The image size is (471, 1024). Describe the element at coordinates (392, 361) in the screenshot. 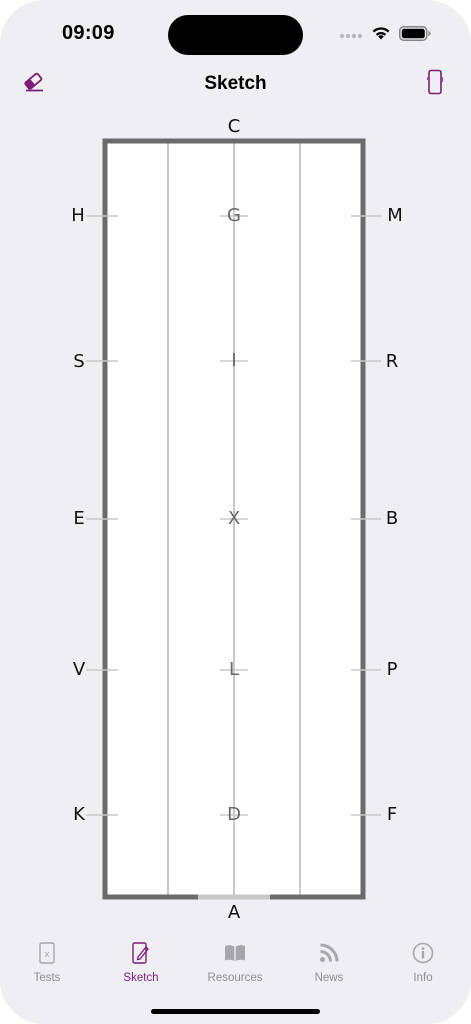

I see `marker-right-2: R` at that location.